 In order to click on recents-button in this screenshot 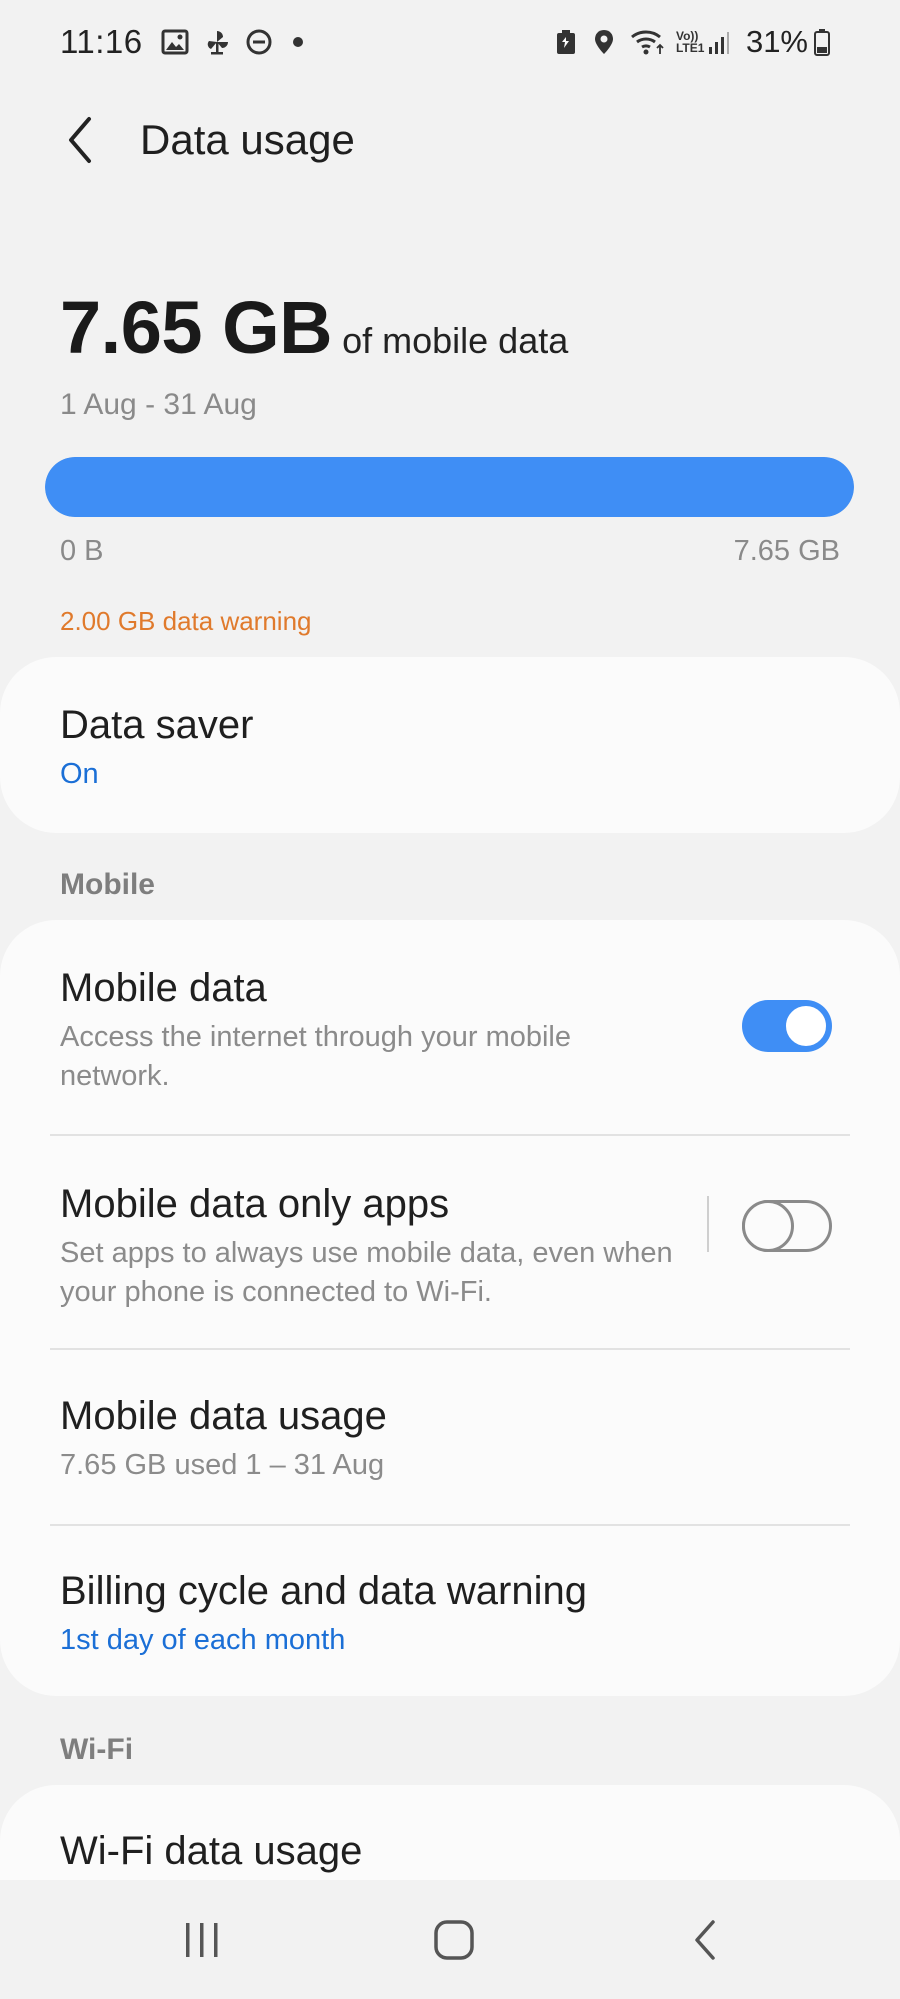, I will do `click(202, 1940)`.